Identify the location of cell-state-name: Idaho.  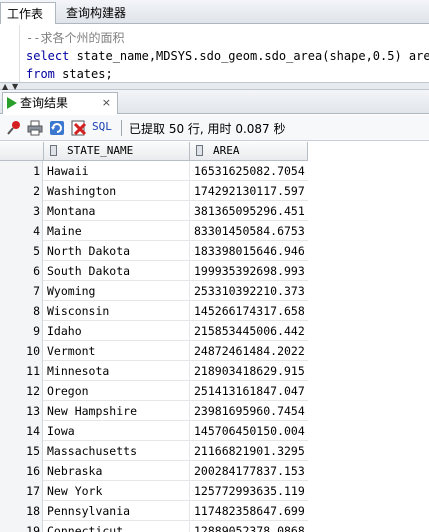
(117, 331).